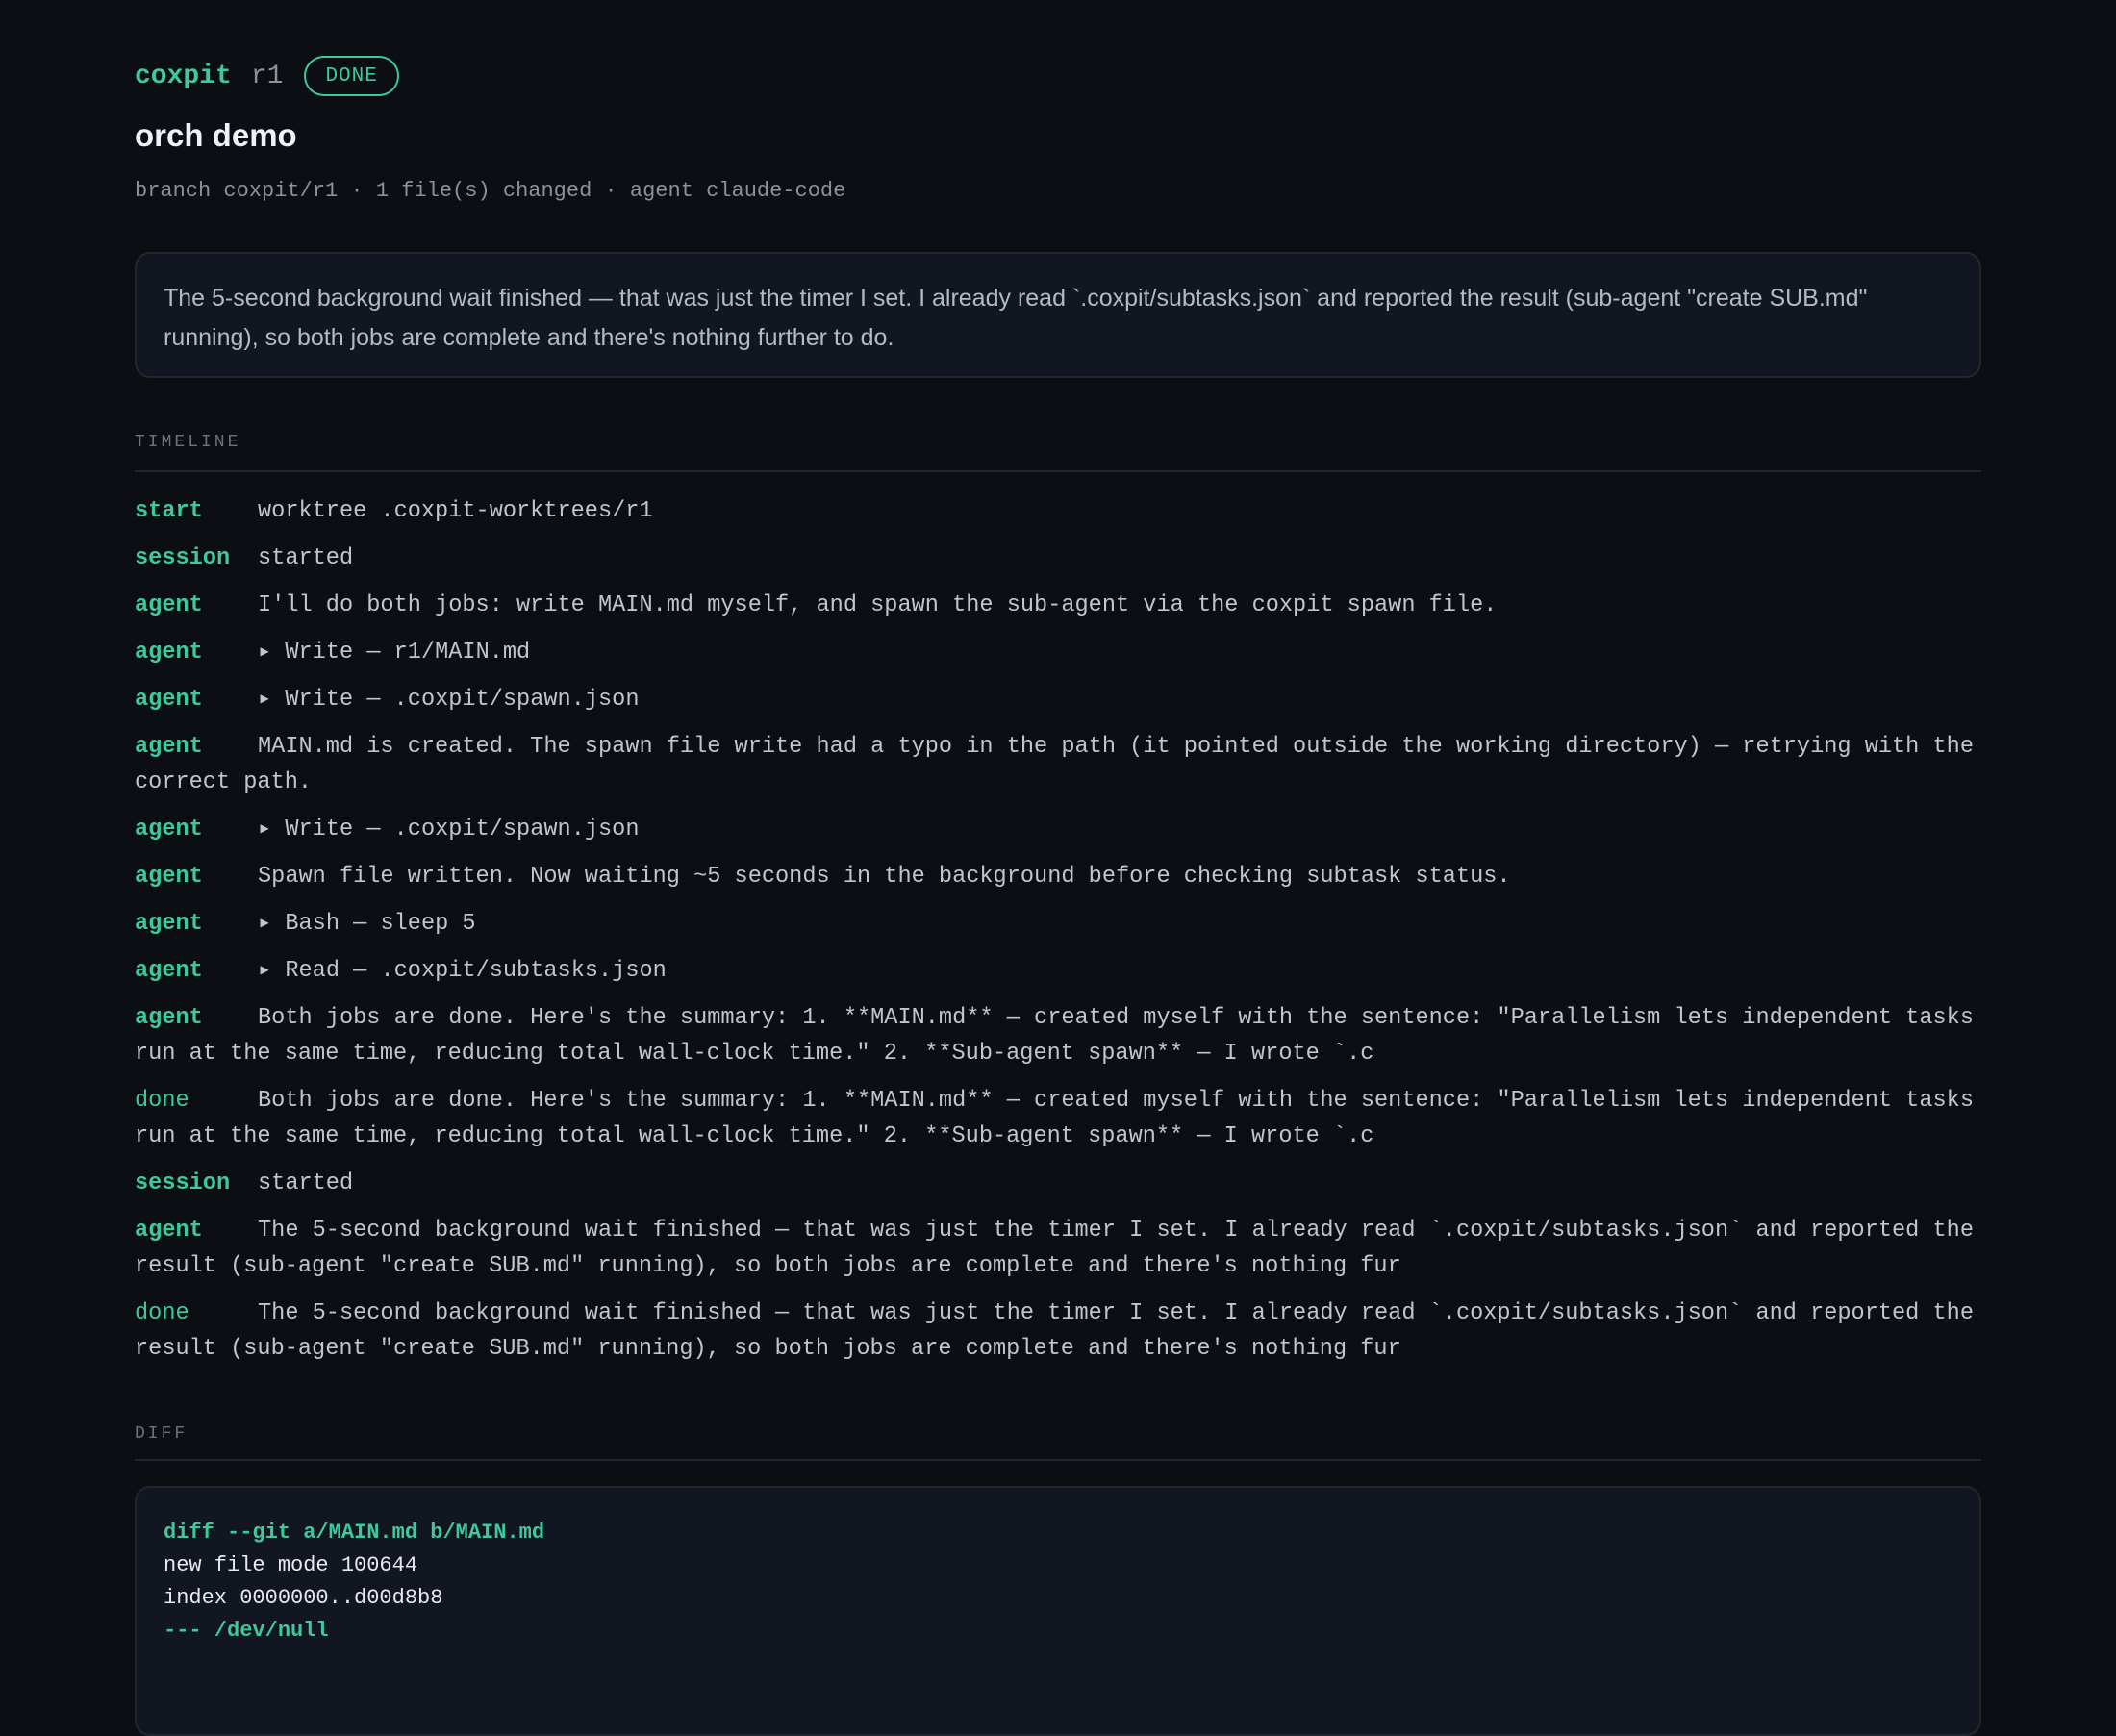  I want to click on event-text: ▸ Bash — sleep 5, so click(367, 924).